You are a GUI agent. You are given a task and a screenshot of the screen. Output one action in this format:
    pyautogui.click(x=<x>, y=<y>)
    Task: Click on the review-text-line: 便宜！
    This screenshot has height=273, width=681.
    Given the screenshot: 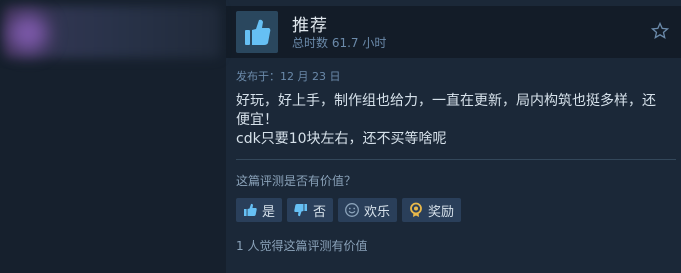 What is the action you would take?
    pyautogui.click(x=257, y=120)
    